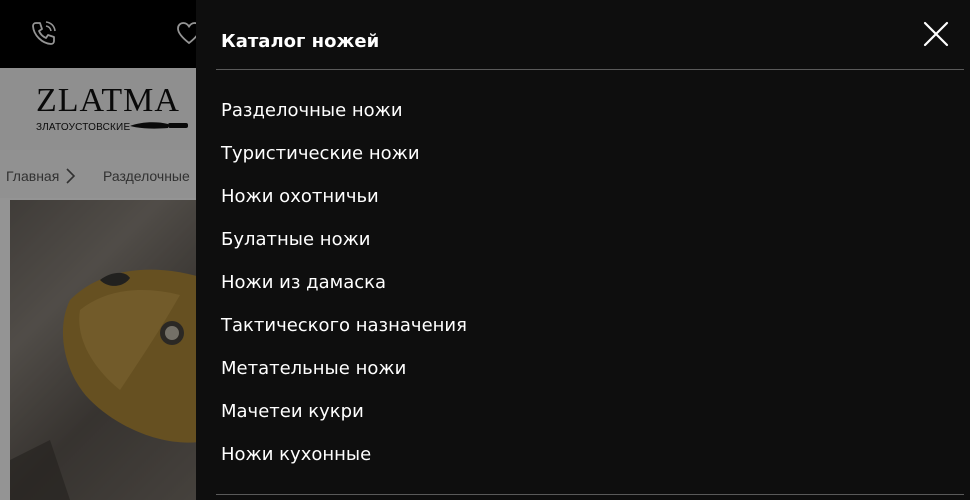  I want to click on menu-item-bulatnye: Булатные ножи, so click(344, 248).